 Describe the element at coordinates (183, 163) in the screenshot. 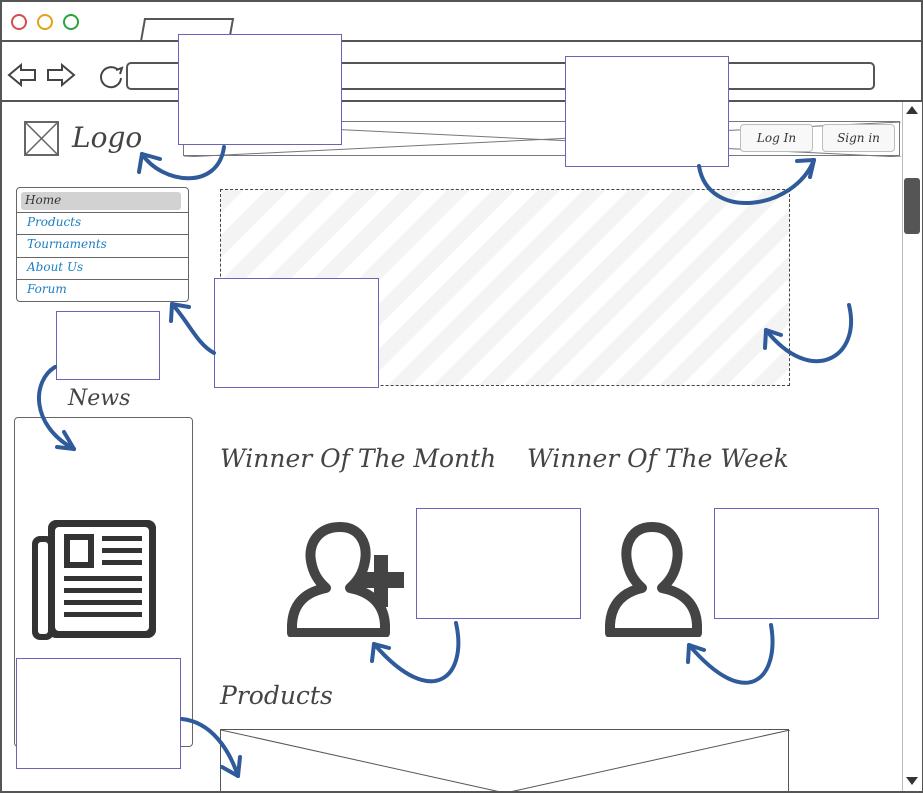

I see `arrow-logo` at that location.